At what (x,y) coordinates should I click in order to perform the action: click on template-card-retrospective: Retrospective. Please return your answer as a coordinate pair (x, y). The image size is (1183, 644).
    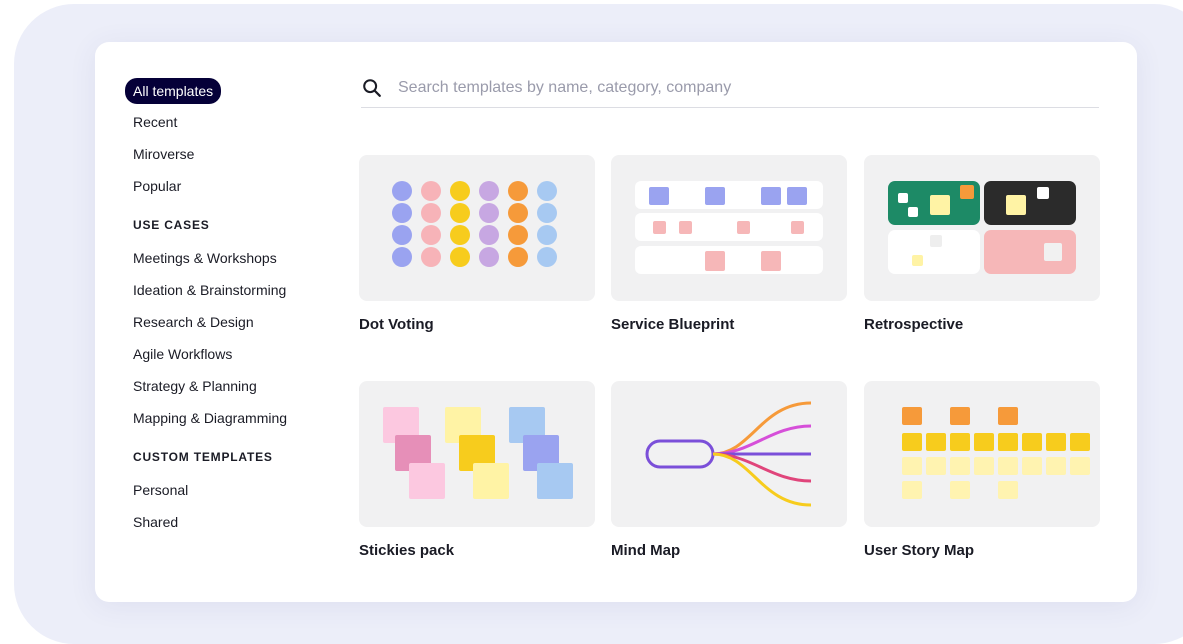
    Looking at the image, I should click on (982, 244).